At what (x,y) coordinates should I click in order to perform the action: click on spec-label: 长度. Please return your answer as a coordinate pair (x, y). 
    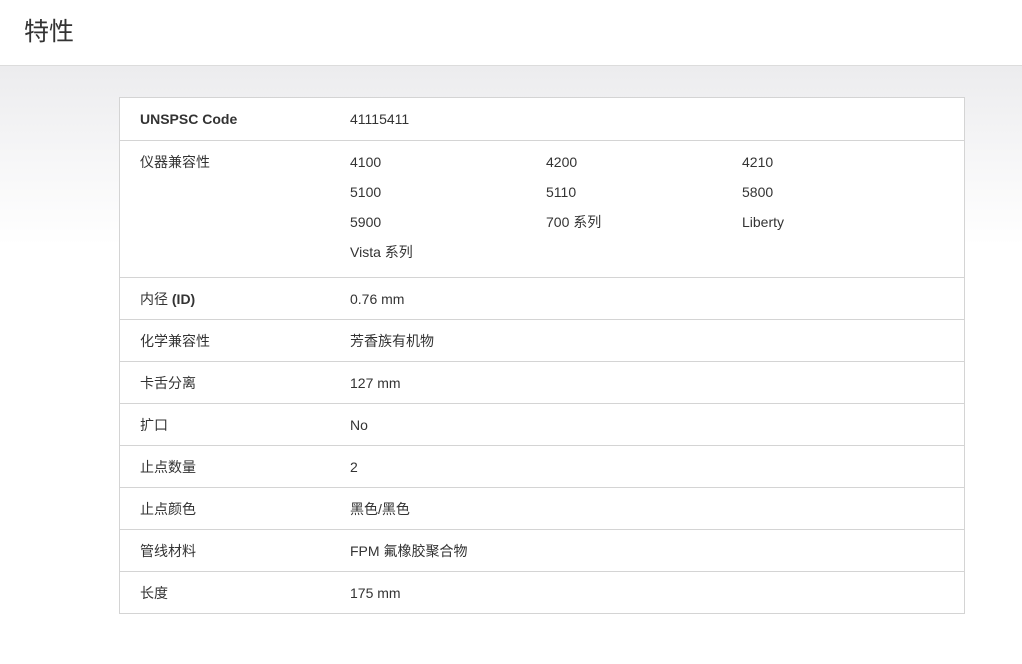
    Looking at the image, I should click on (154, 593).